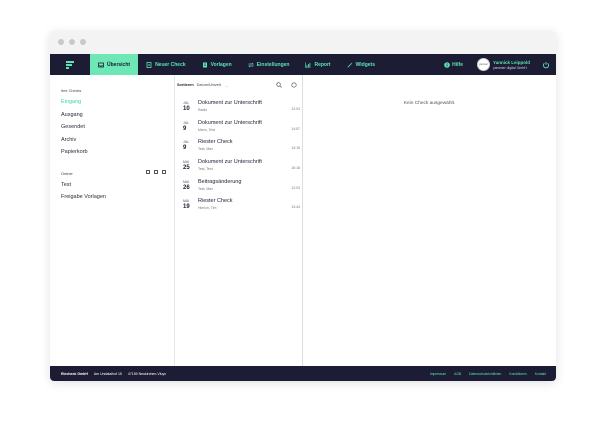 The width and height of the screenshot is (600, 426). What do you see at coordinates (226, 85) in the screenshot?
I see `chevron-down-icon: ⌄` at bounding box center [226, 85].